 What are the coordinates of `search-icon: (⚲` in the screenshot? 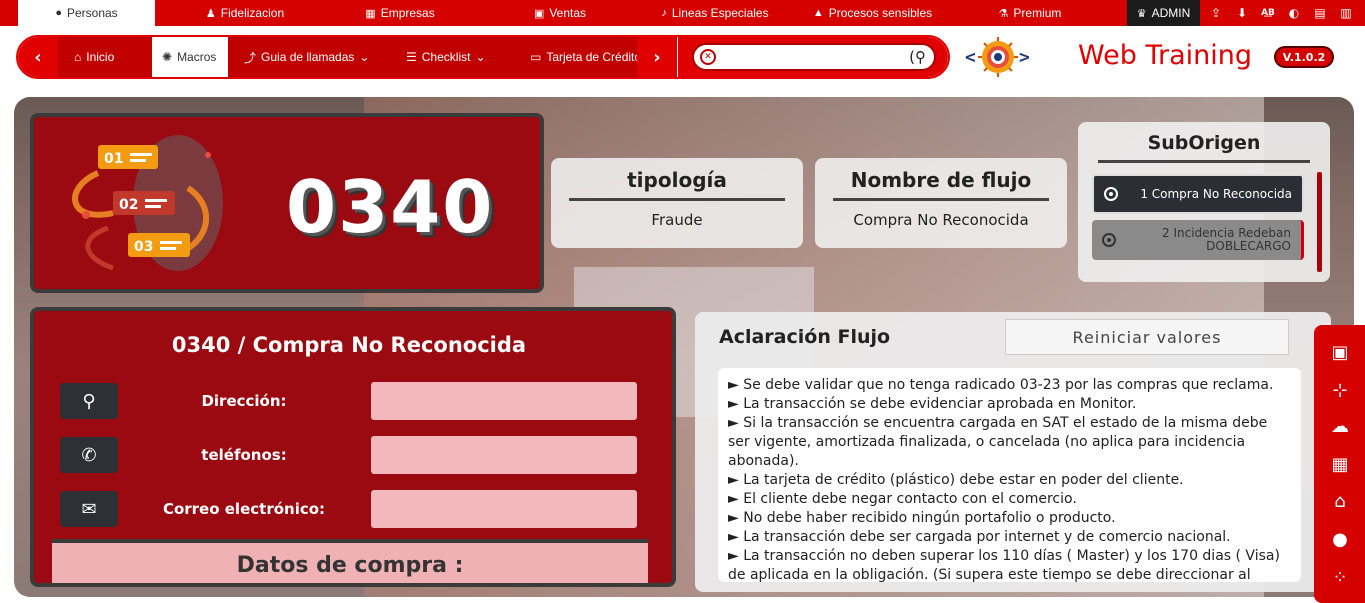 It's located at (917, 57).